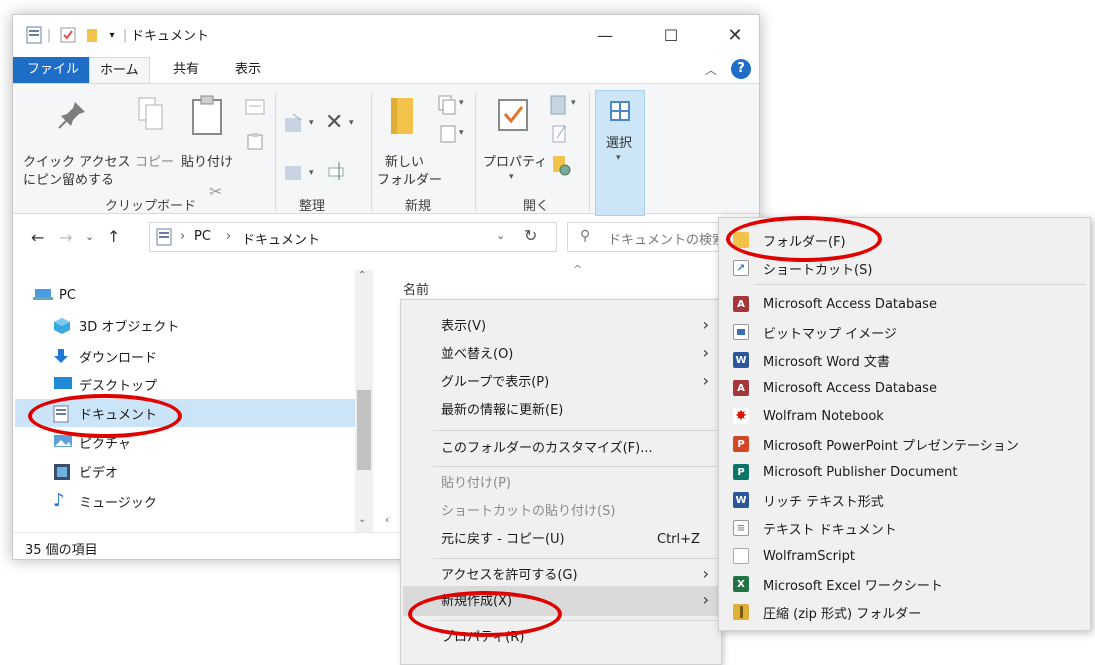  What do you see at coordinates (482, 638) in the screenshot?
I see `menu-item-properties: プロパティ(R)` at bounding box center [482, 638].